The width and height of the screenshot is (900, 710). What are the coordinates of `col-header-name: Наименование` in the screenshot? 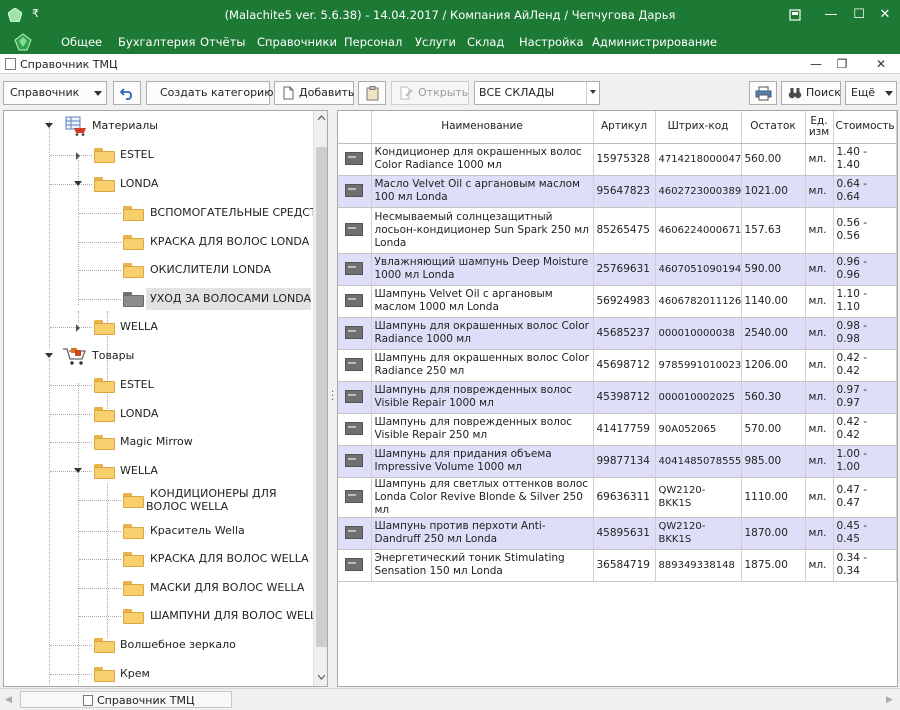 It's located at (482, 127).